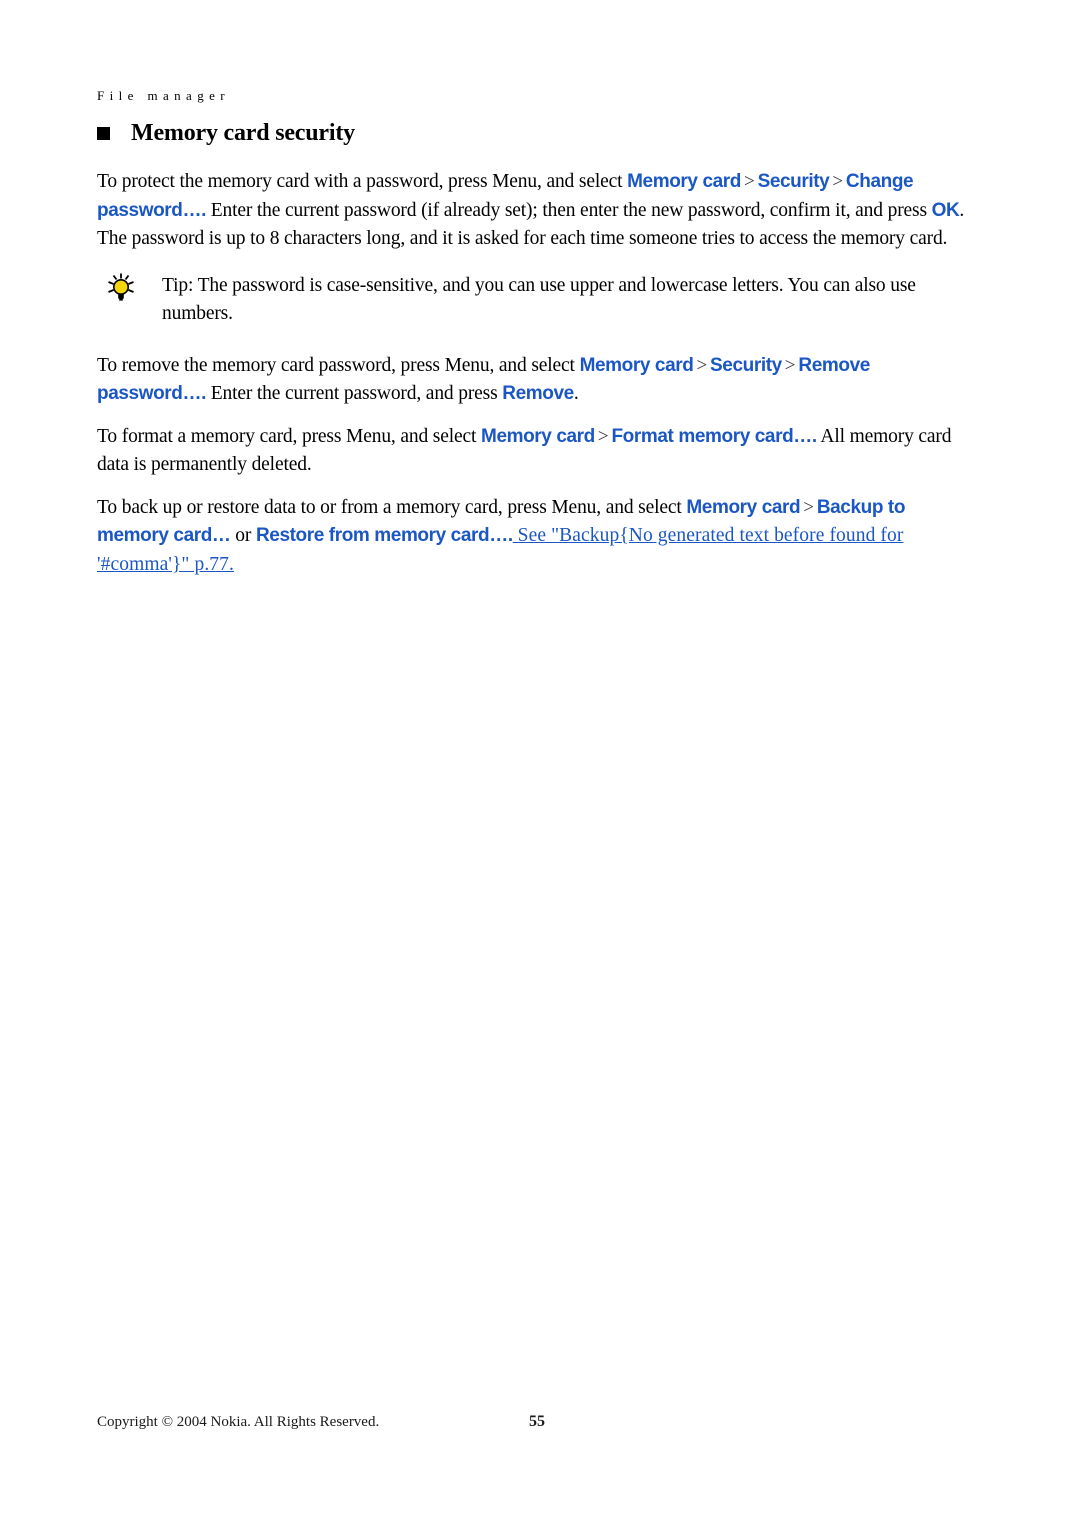 This screenshot has width=1080, height=1527. I want to click on section-heading: Memory card security, so click(538, 133).